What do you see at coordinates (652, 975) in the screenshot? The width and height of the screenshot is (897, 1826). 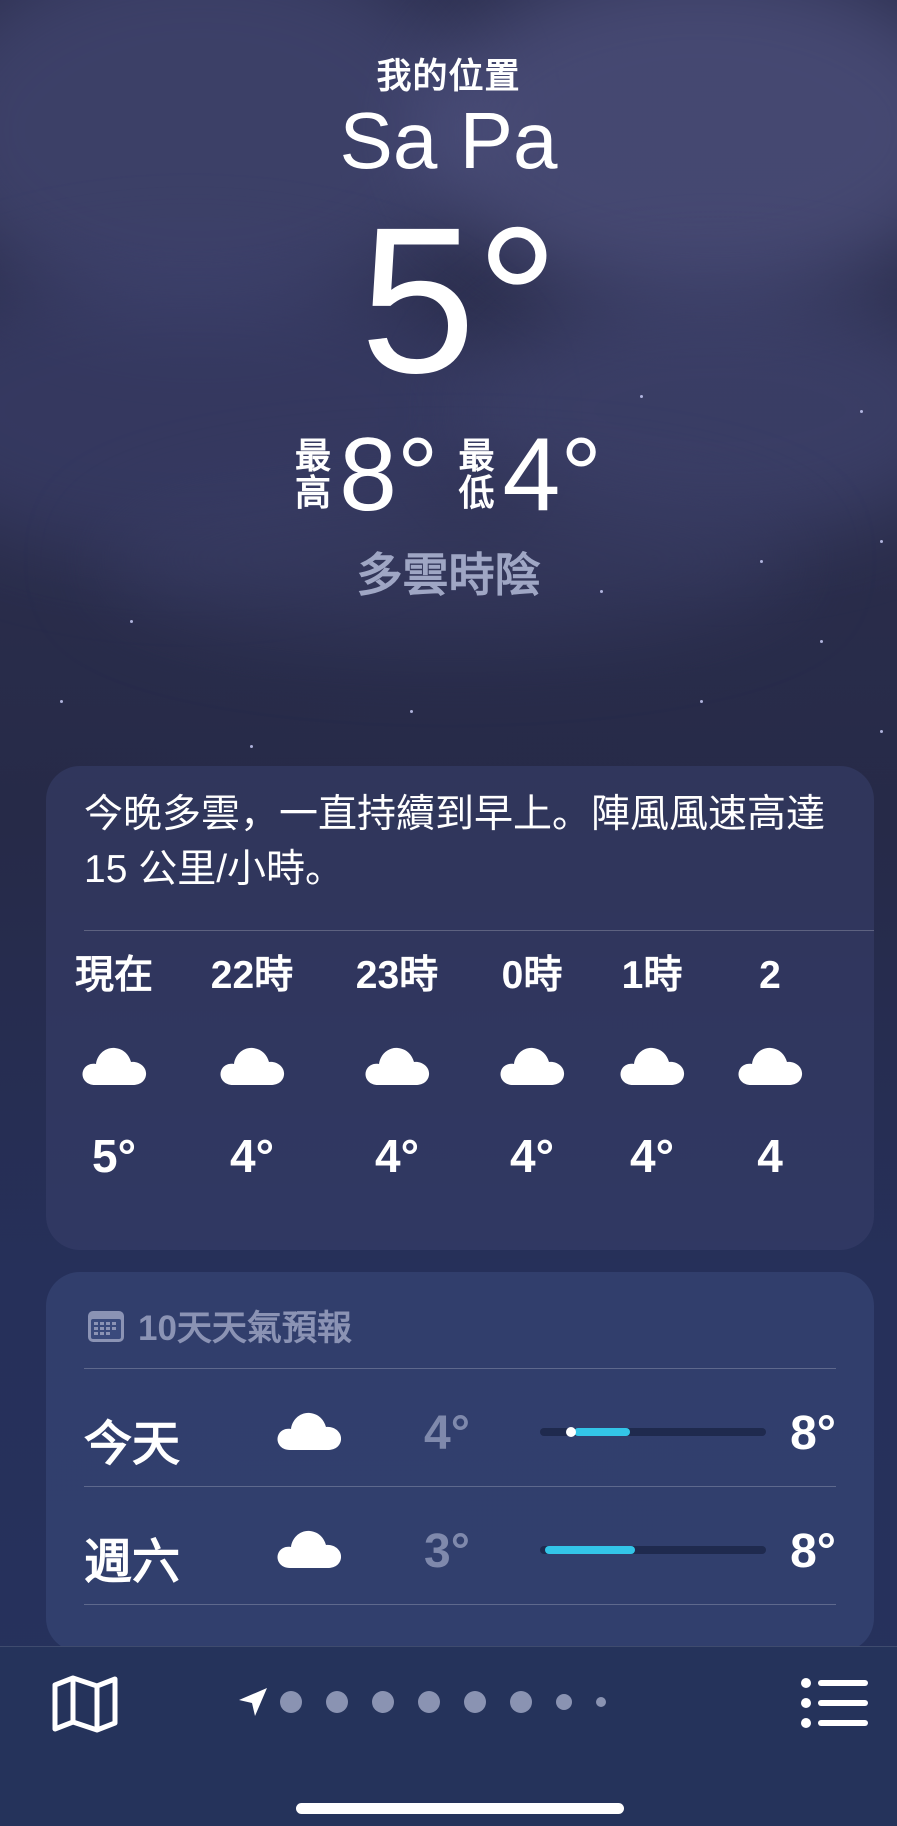 I see `hour-time: 1時` at bounding box center [652, 975].